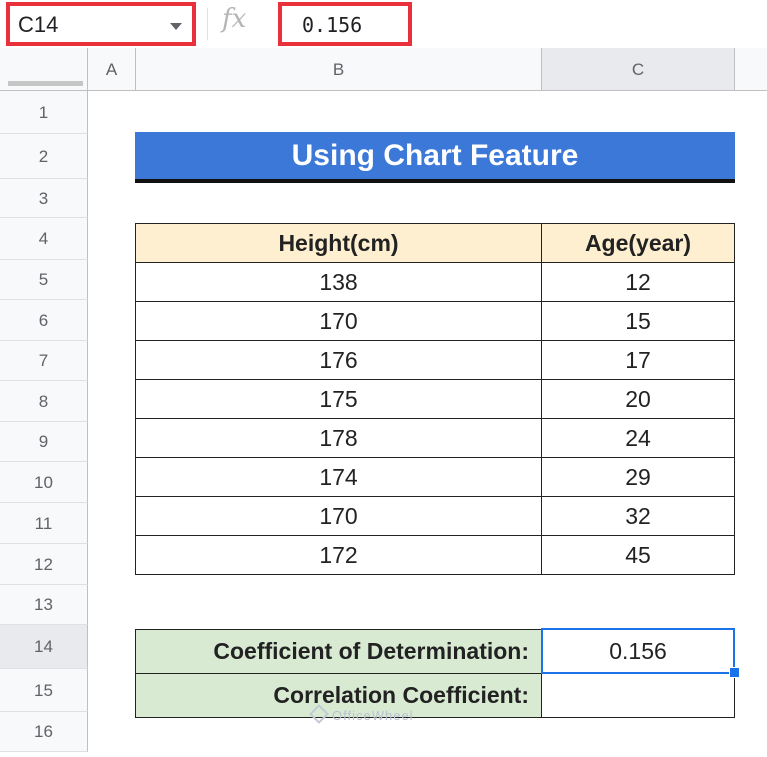 The width and height of the screenshot is (767, 757). I want to click on sheet-title: Using Chart Feature, so click(435, 157).